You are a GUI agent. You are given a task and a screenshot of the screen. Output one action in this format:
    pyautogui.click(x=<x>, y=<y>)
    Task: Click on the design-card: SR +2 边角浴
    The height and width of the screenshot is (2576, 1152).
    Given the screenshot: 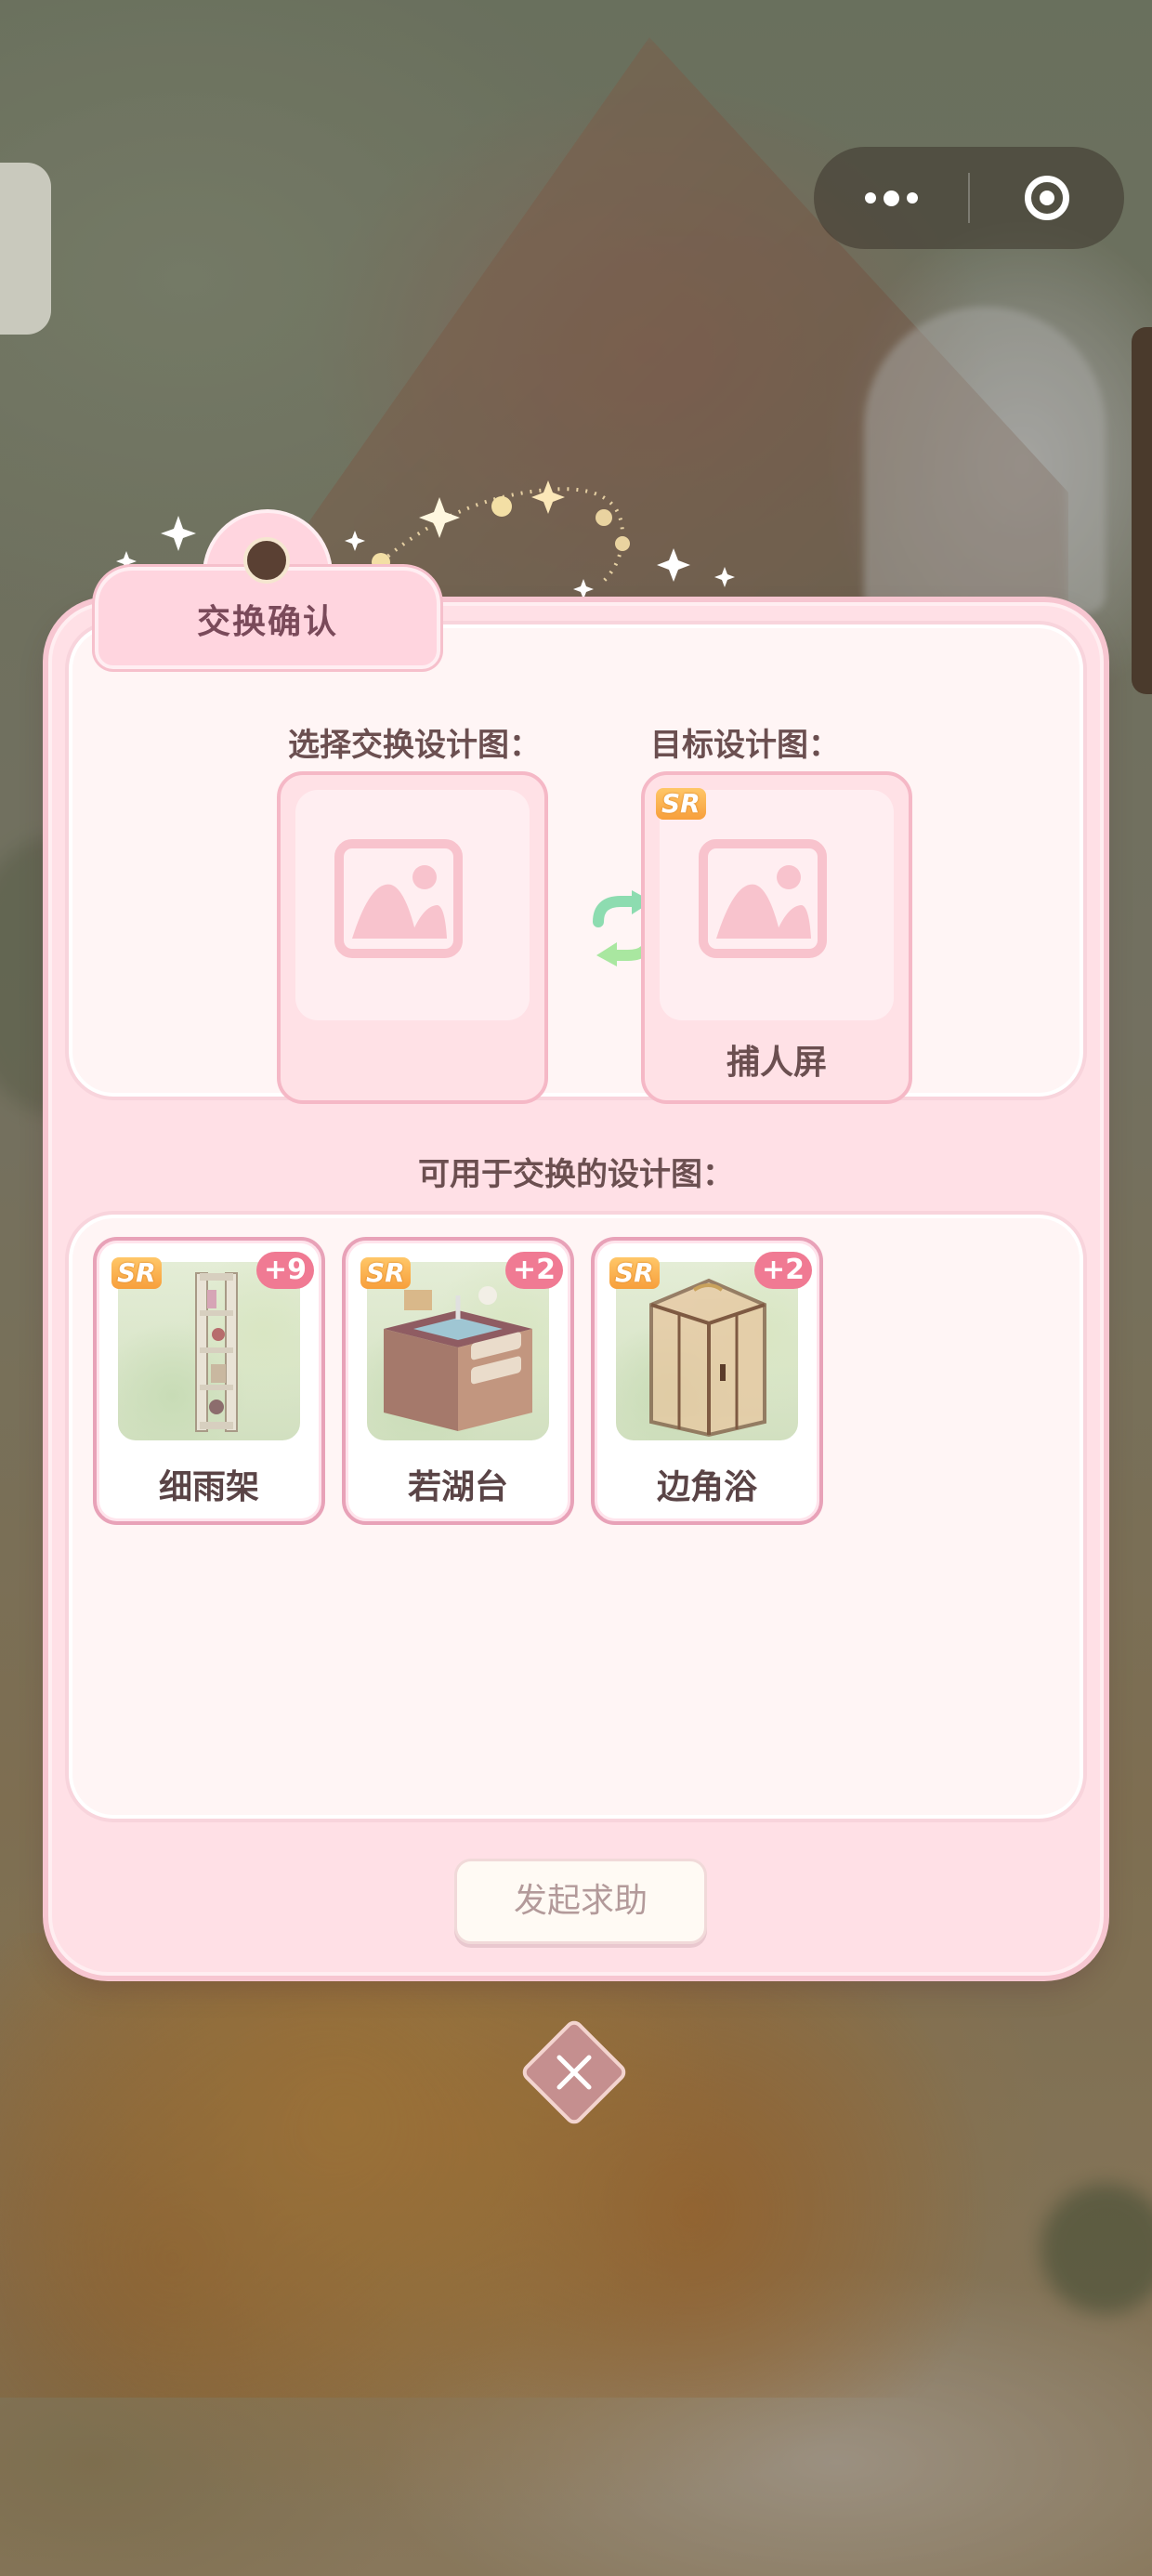 What is the action you would take?
    pyautogui.click(x=707, y=1381)
    